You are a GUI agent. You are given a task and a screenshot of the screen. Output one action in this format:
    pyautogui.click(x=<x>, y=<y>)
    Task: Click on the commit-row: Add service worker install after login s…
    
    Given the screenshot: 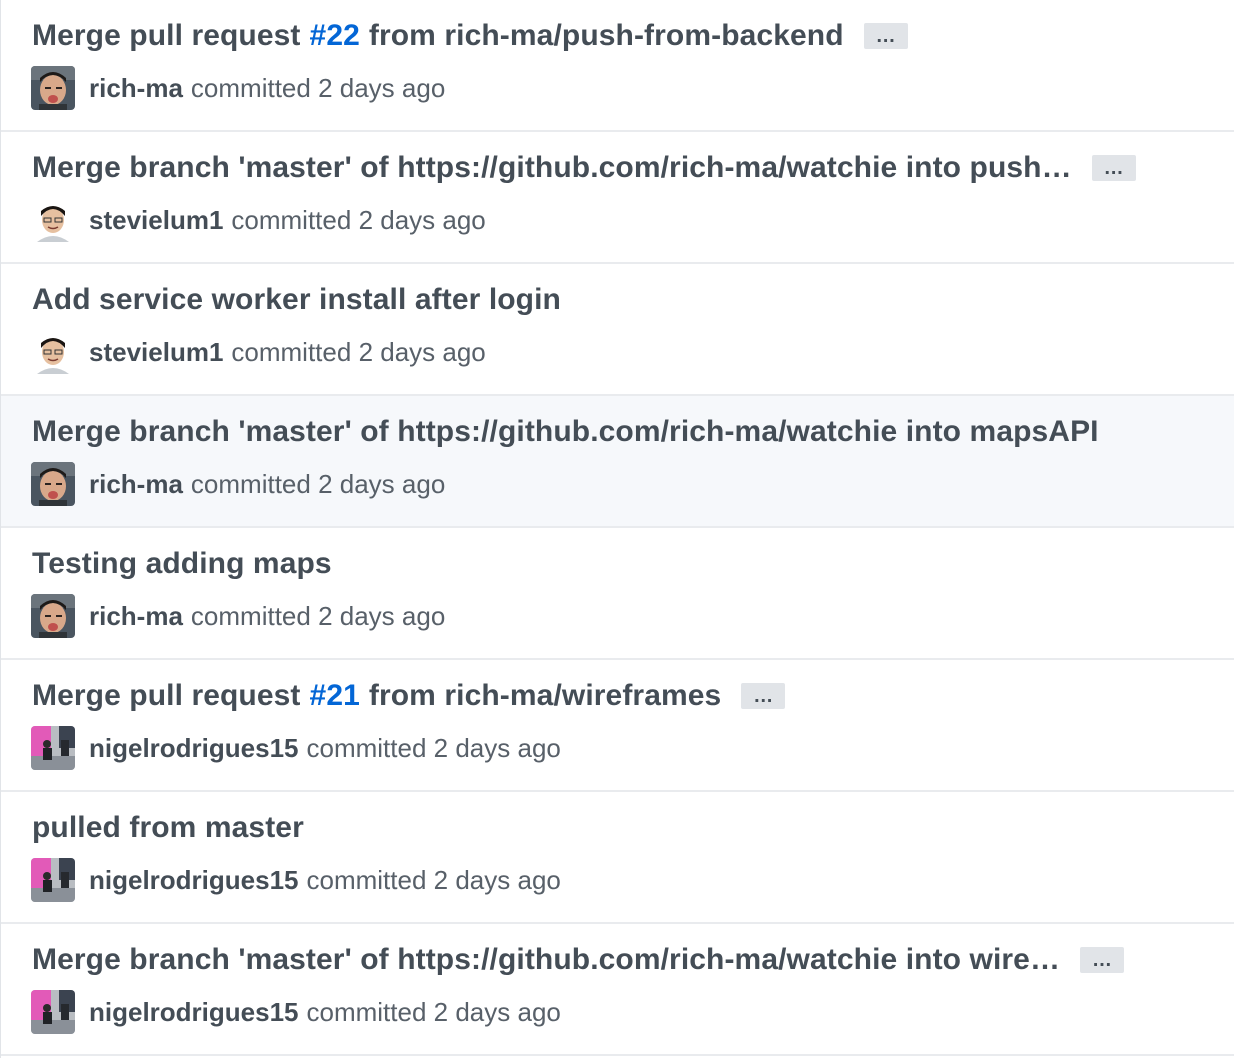 What is the action you would take?
    pyautogui.click(x=617, y=330)
    